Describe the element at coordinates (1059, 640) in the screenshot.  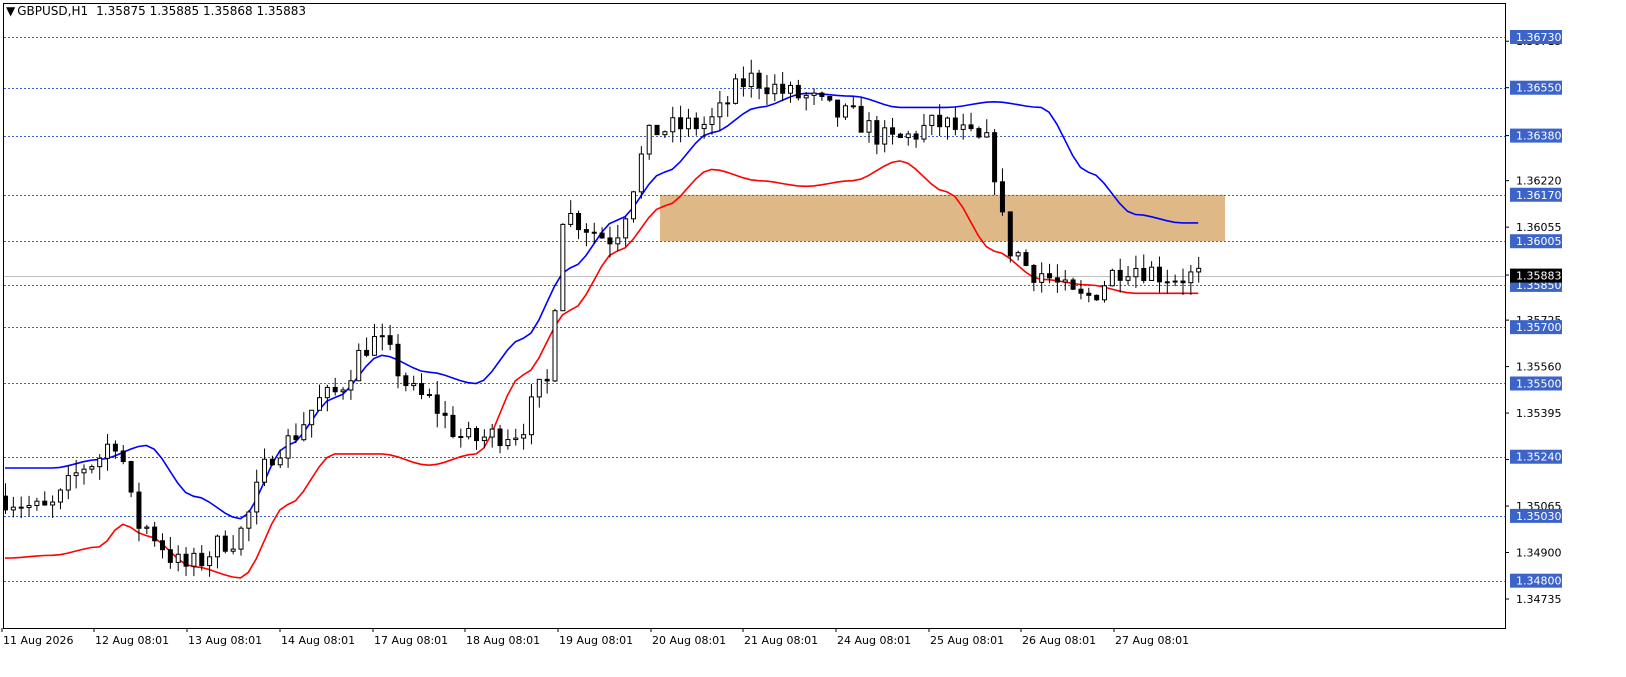
I see `time-tick-label: 26 Aug 08:01` at that location.